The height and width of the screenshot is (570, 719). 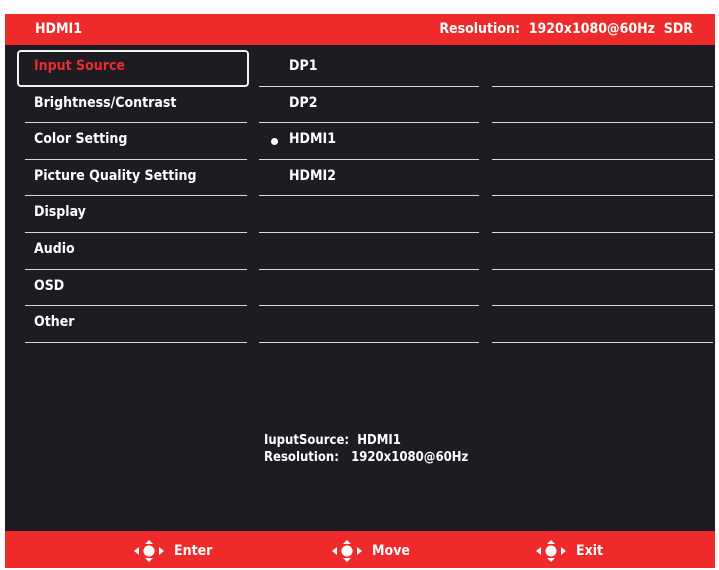 What do you see at coordinates (371, 551) in the screenshot?
I see `move-hint: Move` at bounding box center [371, 551].